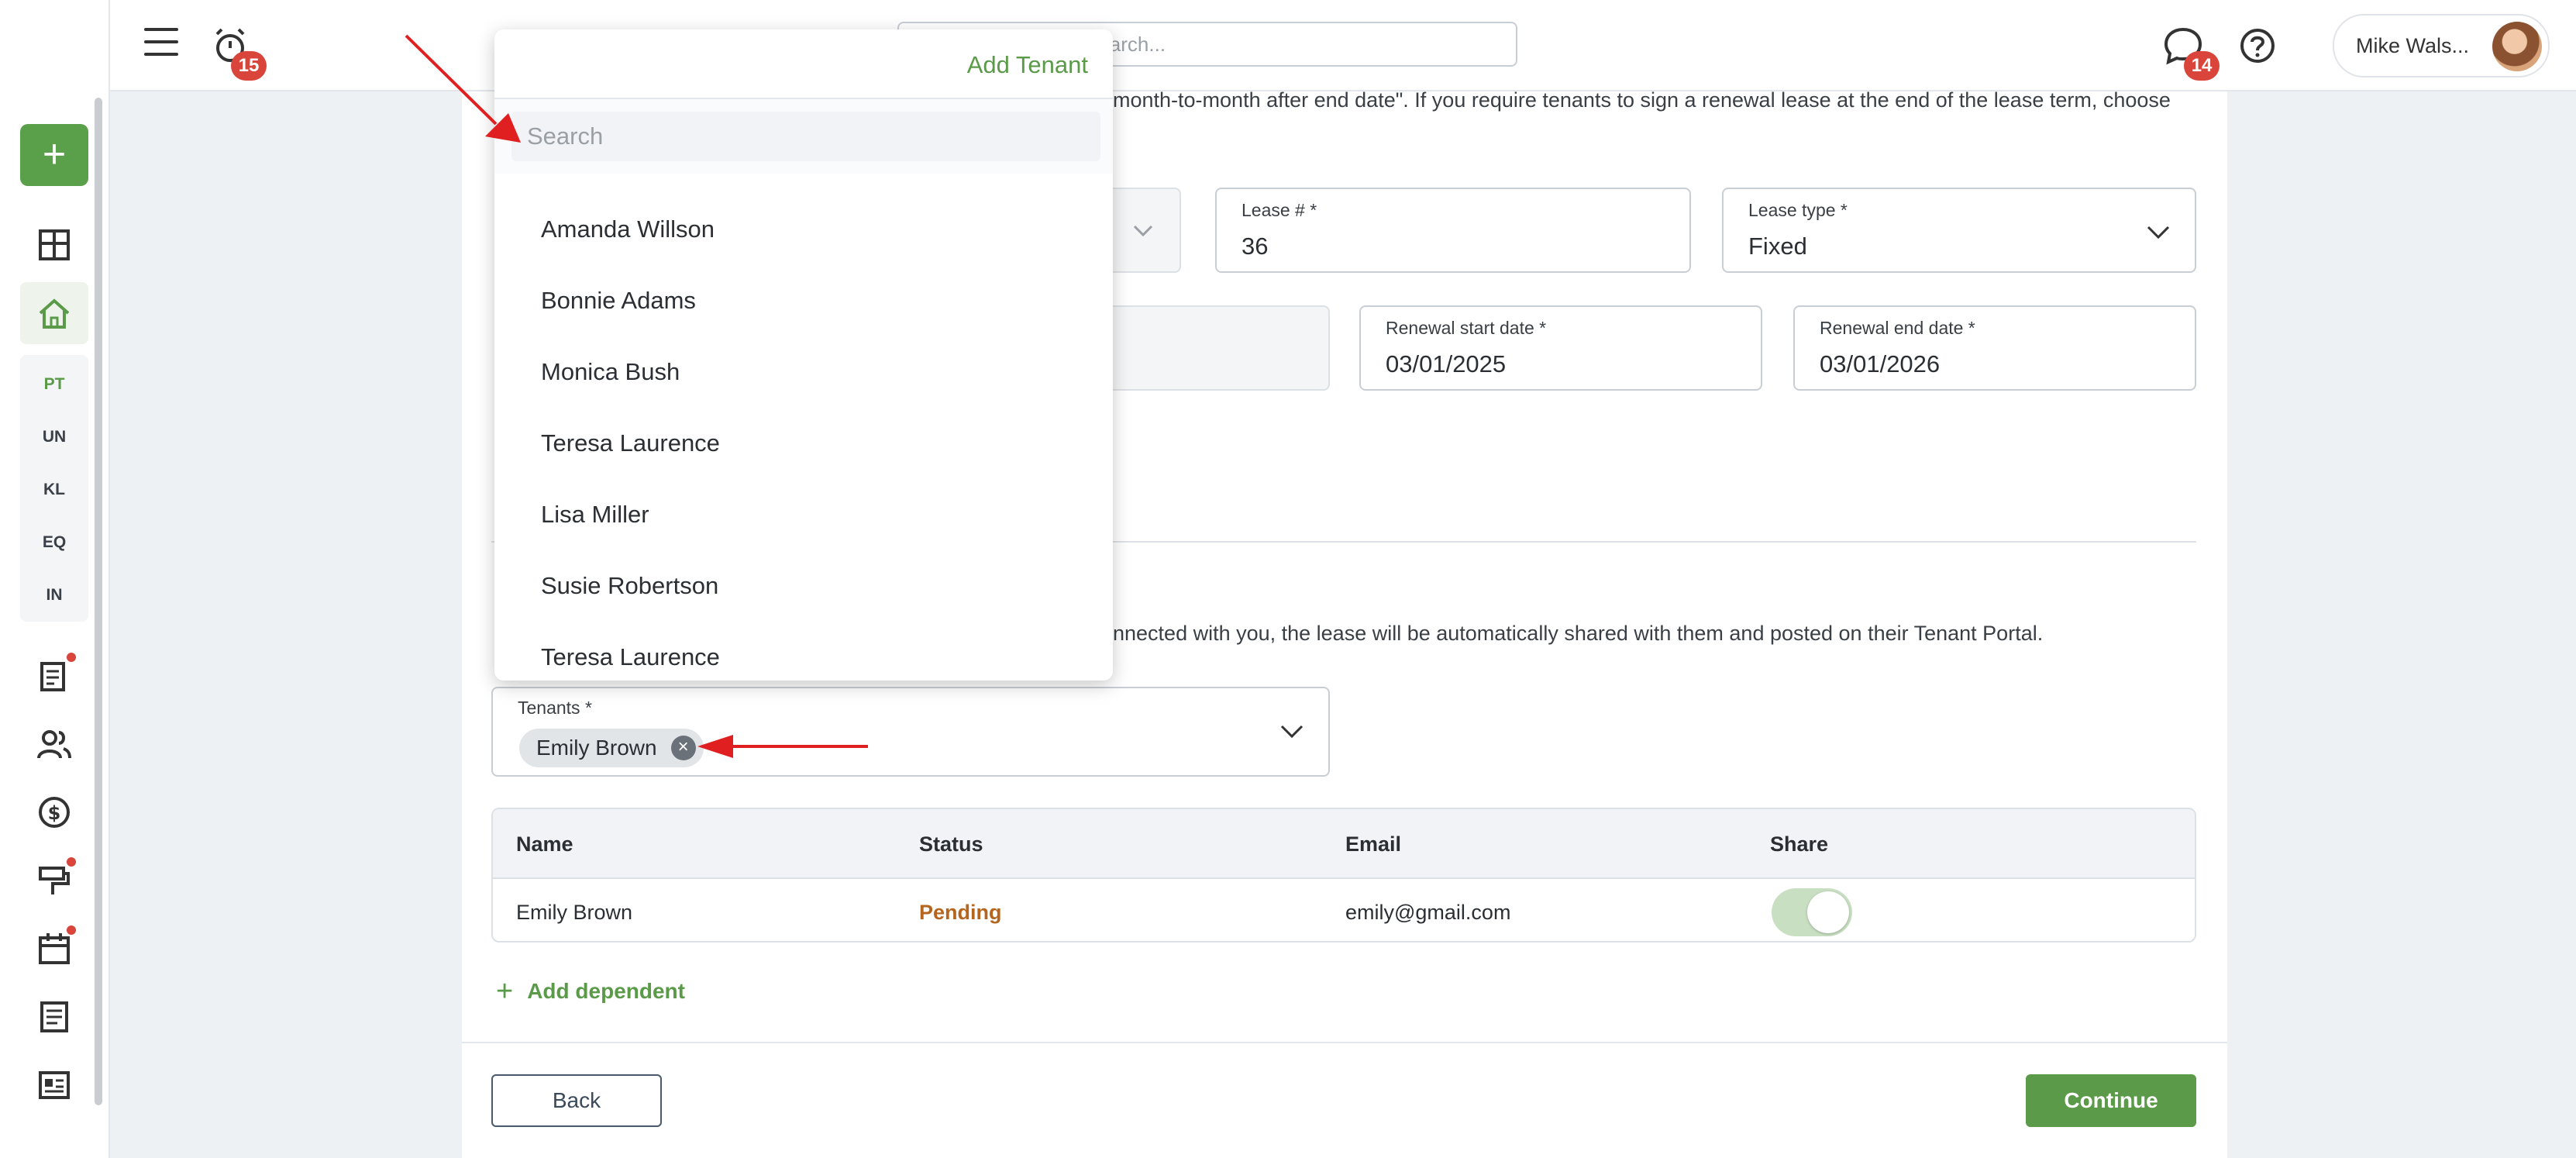 This screenshot has height=1158, width=2576. I want to click on share-toggle, so click(1812, 912).